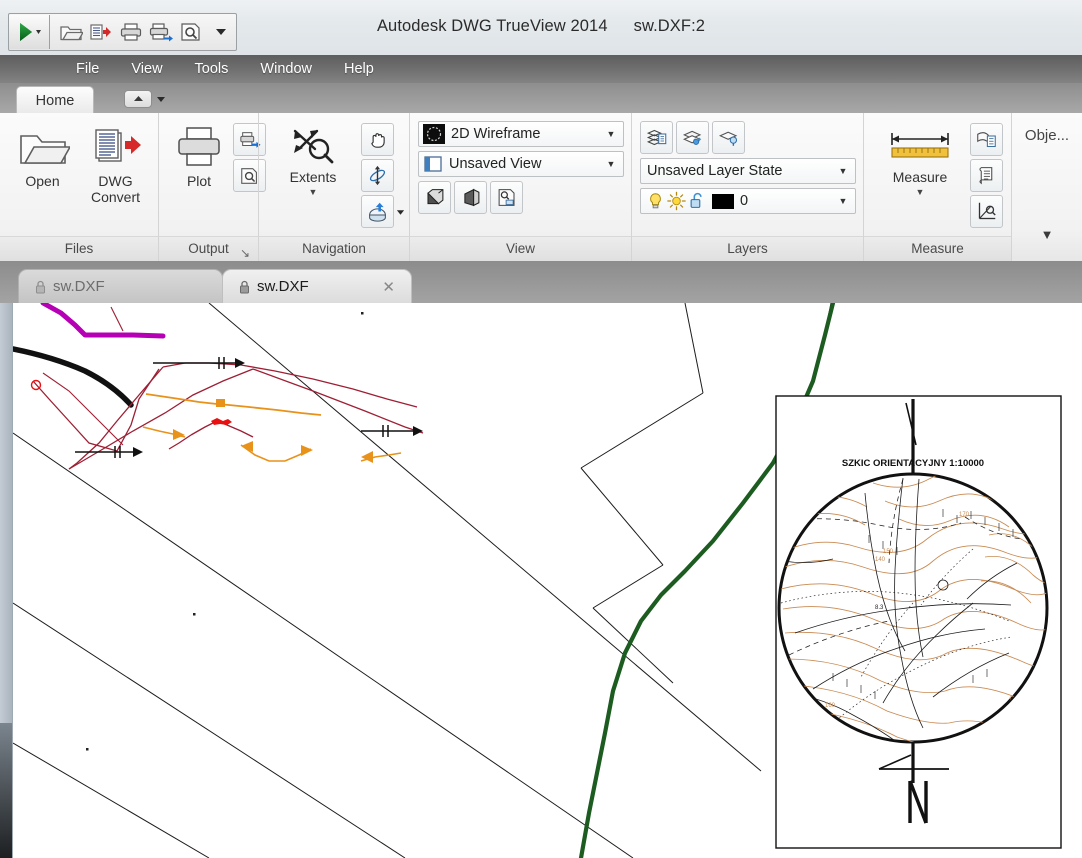  I want to click on parallel-projection-button, so click(434, 197).